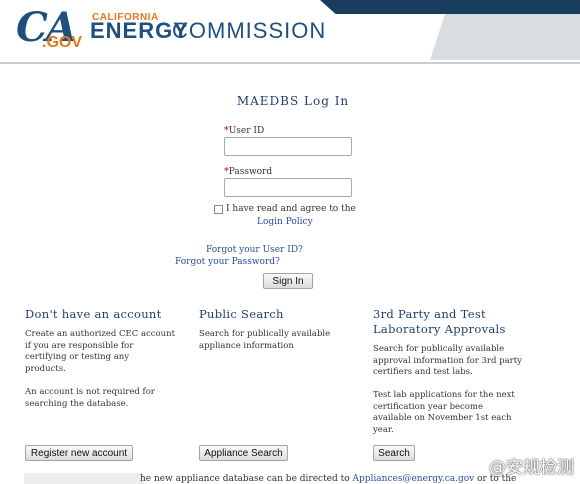  I want to click on sign-in-button: Sign In, so click(288, 281).